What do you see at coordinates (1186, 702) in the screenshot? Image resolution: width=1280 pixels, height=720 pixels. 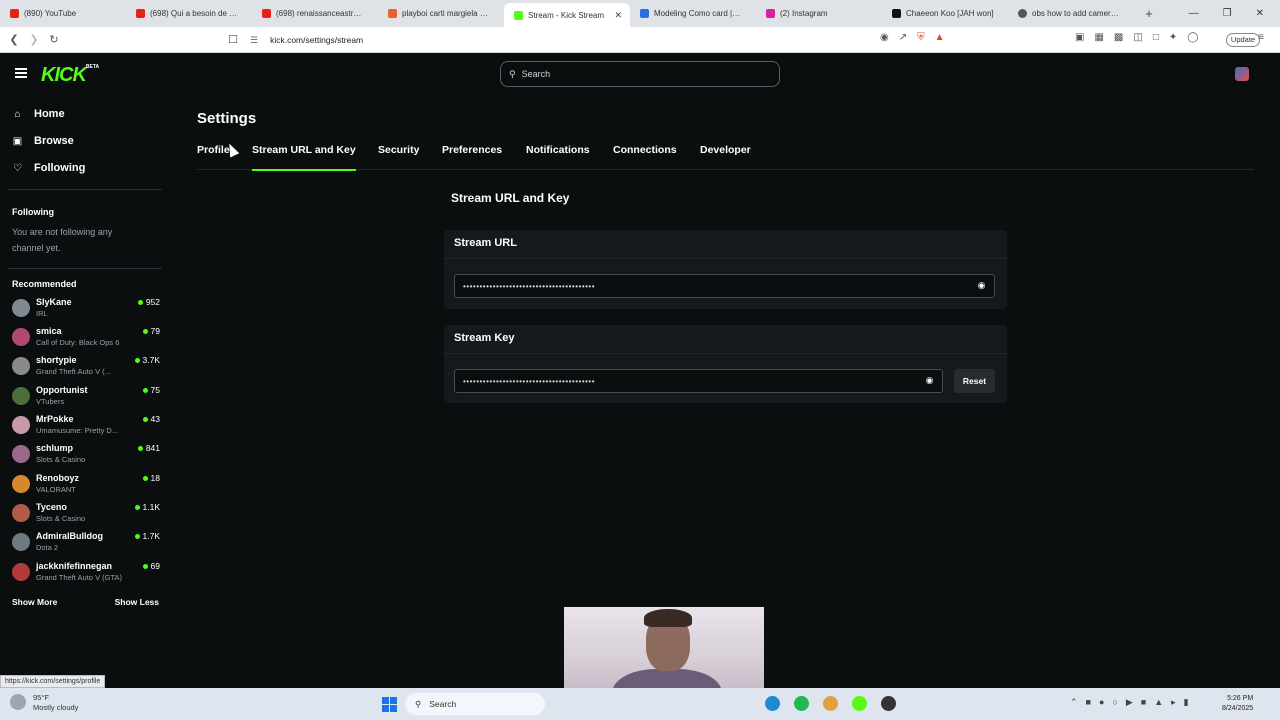 I see `battery-icon: ▮` at bounding box center [1186, 702].